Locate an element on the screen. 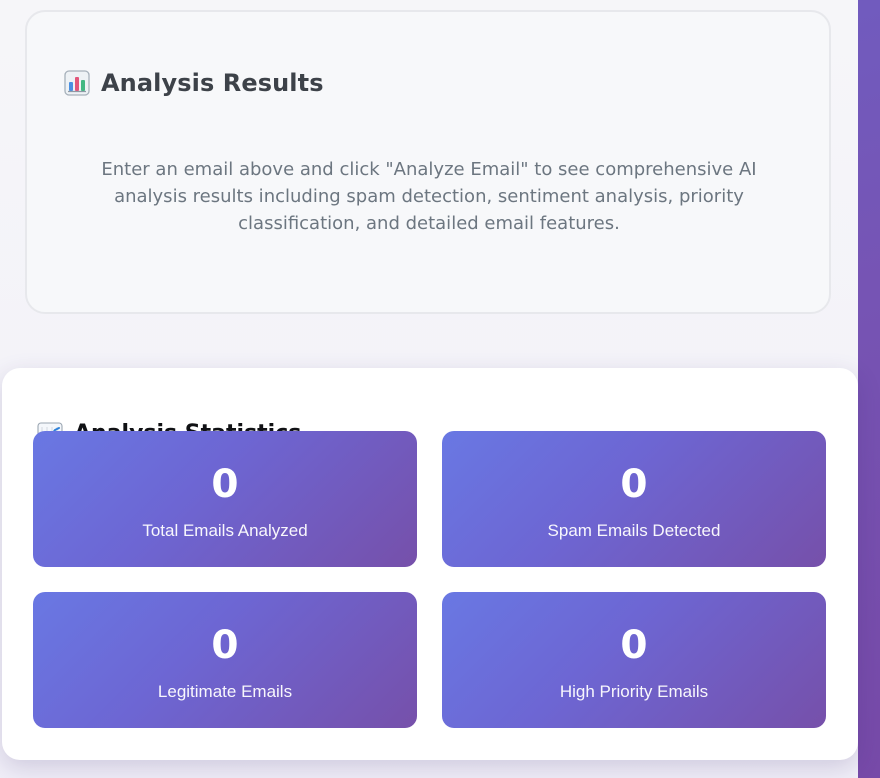  stat-card-total-emails-analyzed: 0 Total Emails Analyzed is located at coordinates (225, 499).